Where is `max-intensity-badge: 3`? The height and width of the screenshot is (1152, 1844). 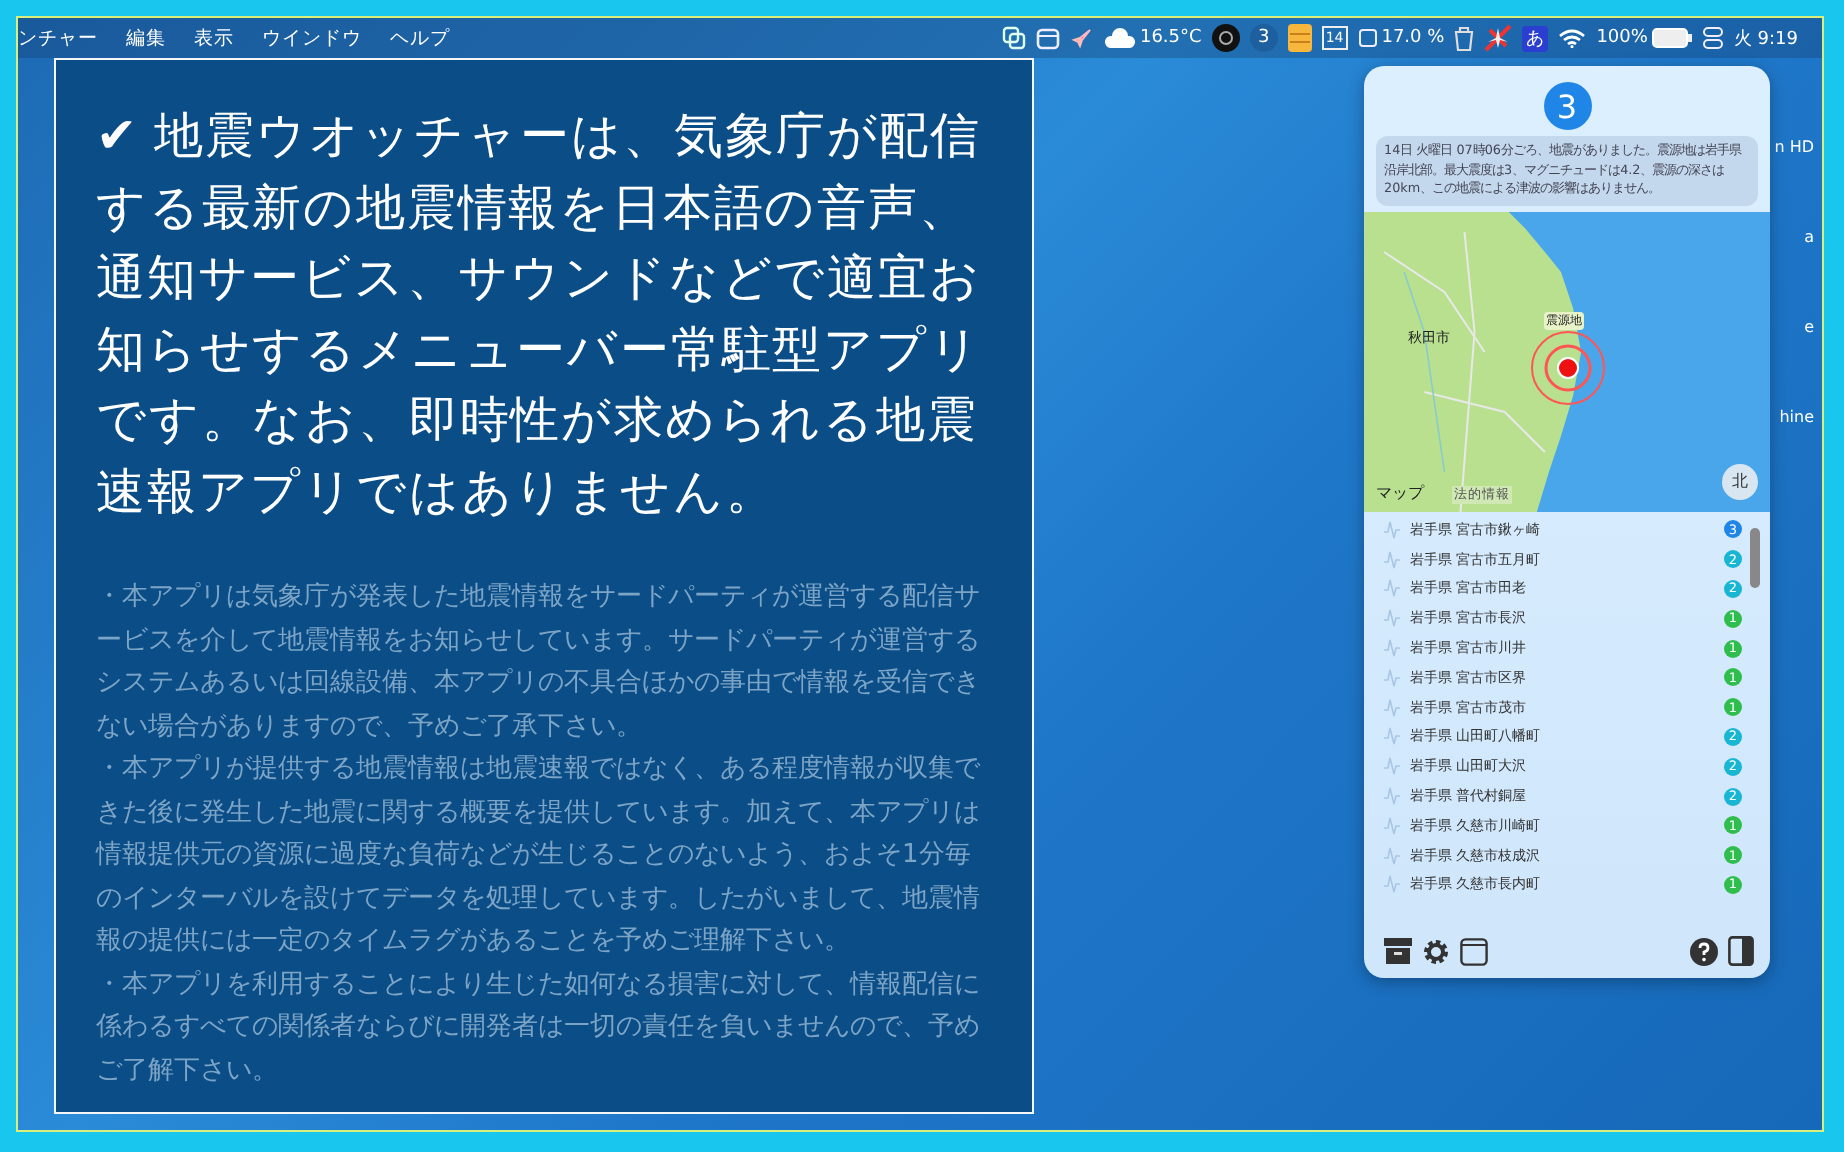
max-intensity-badge: 3 is located at coordinates (1567, 106).